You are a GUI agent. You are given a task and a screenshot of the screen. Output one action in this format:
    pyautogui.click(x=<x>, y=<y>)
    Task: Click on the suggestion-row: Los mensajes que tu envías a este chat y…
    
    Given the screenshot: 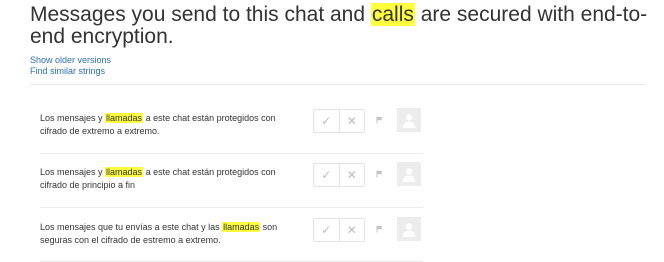 What is the action you would take?
    pyautogui.click(x=231, y=235)
    